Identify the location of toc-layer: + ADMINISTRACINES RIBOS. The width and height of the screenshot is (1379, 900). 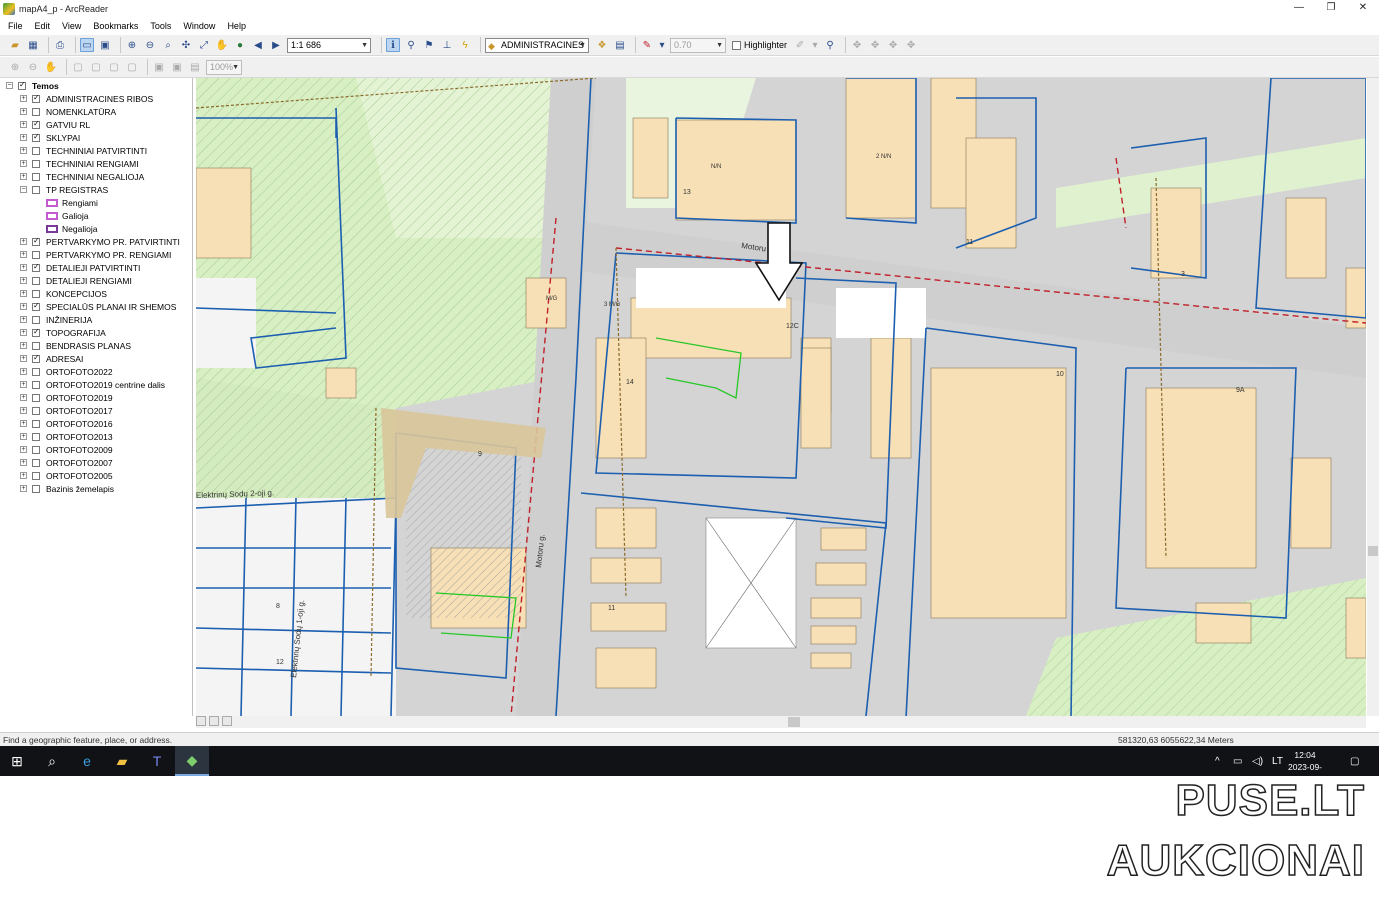
(86, 98).